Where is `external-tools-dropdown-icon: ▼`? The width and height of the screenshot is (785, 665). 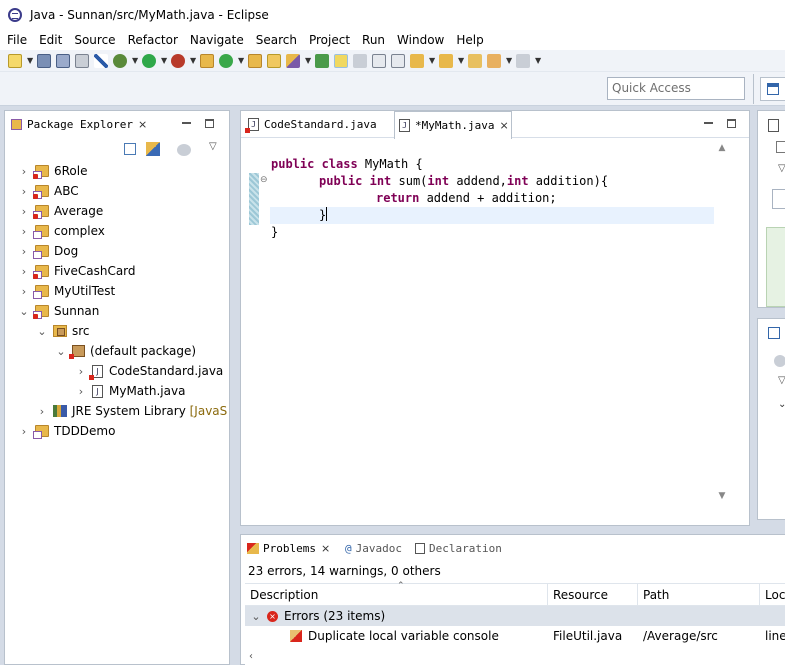
external-tools-dropdown-icon: ▼ is located at coordinates (193, 61).